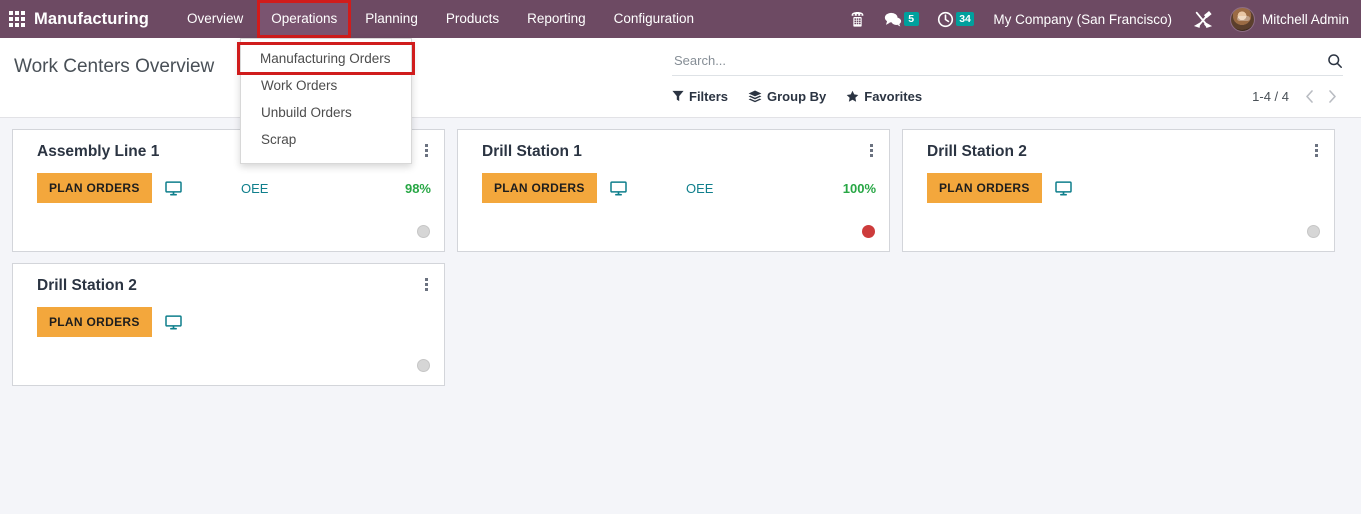 This screenshot has height=514, width=1361. Describe the element at coordinates (234, 188) in the screenshot. I see `card-body: PLAN ORDERS OEE 98%` at that location.